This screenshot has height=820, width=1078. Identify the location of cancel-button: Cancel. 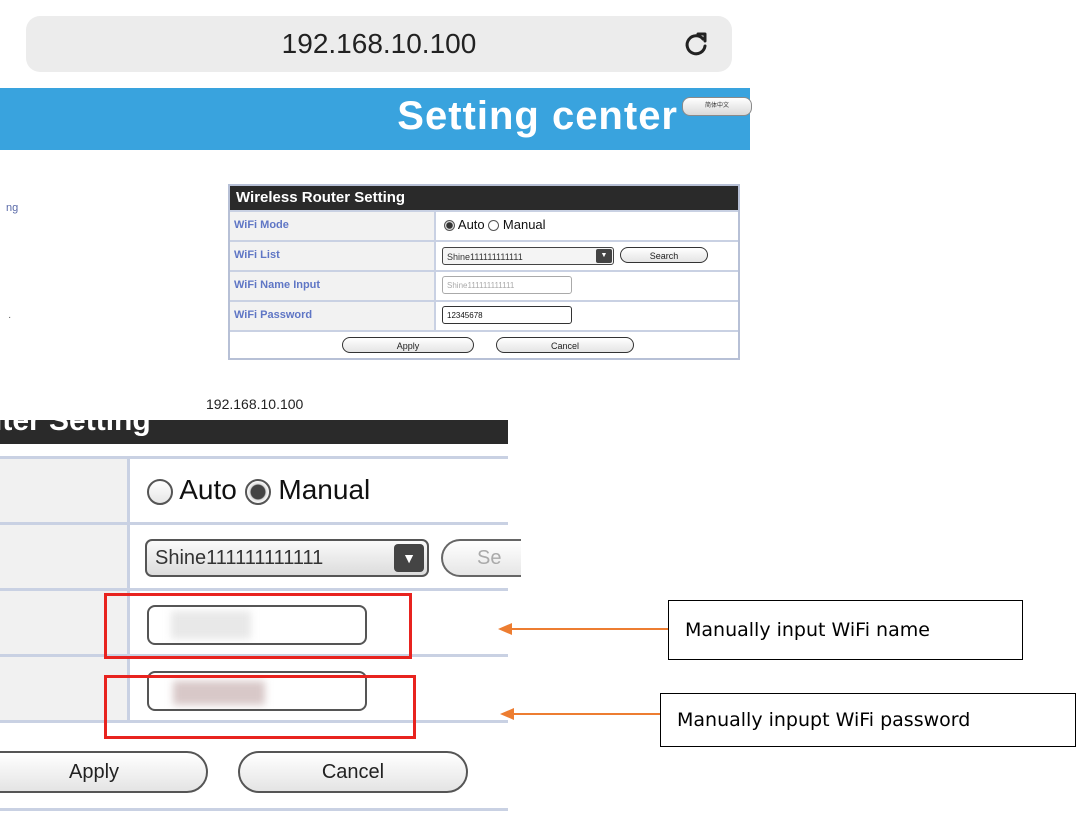
(565, 345).